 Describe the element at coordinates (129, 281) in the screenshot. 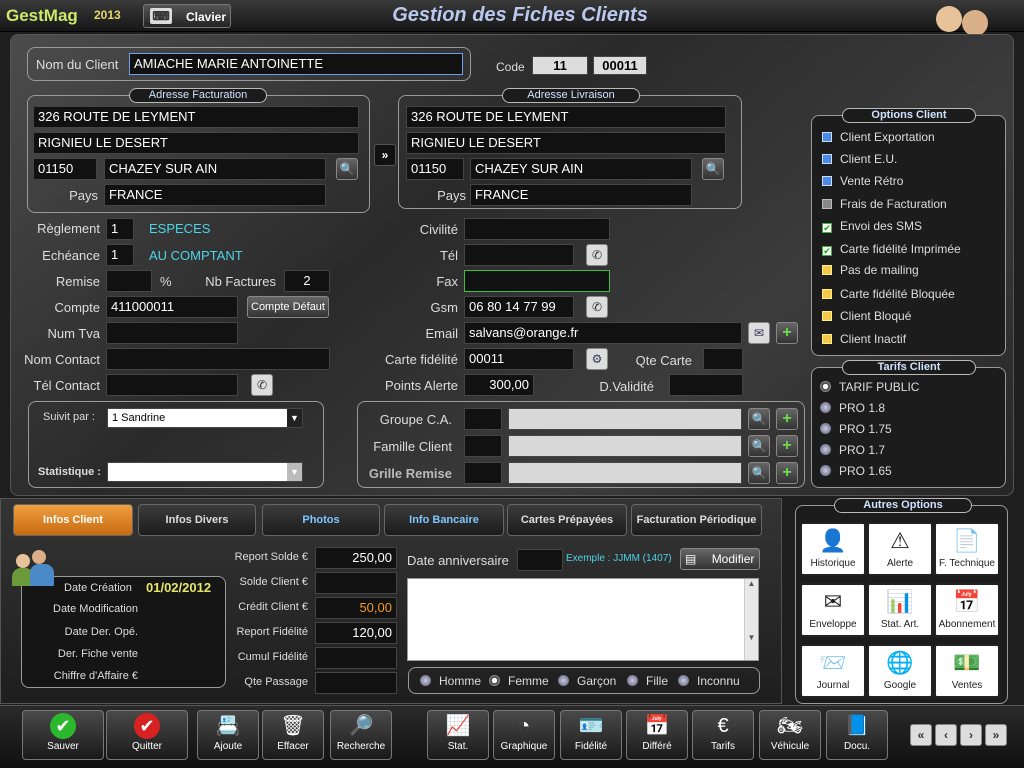

I see `remise-input` at that location.